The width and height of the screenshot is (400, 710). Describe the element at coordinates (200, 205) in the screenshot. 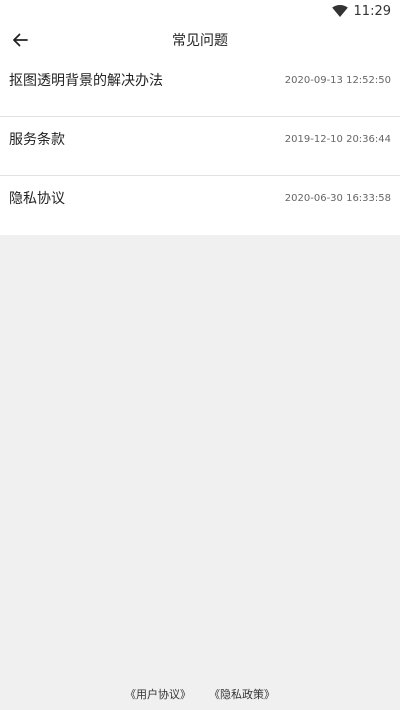

I see `faq-item-privacy-agreement: 隐私协议 2020-06-30 16:33:58` at that location.